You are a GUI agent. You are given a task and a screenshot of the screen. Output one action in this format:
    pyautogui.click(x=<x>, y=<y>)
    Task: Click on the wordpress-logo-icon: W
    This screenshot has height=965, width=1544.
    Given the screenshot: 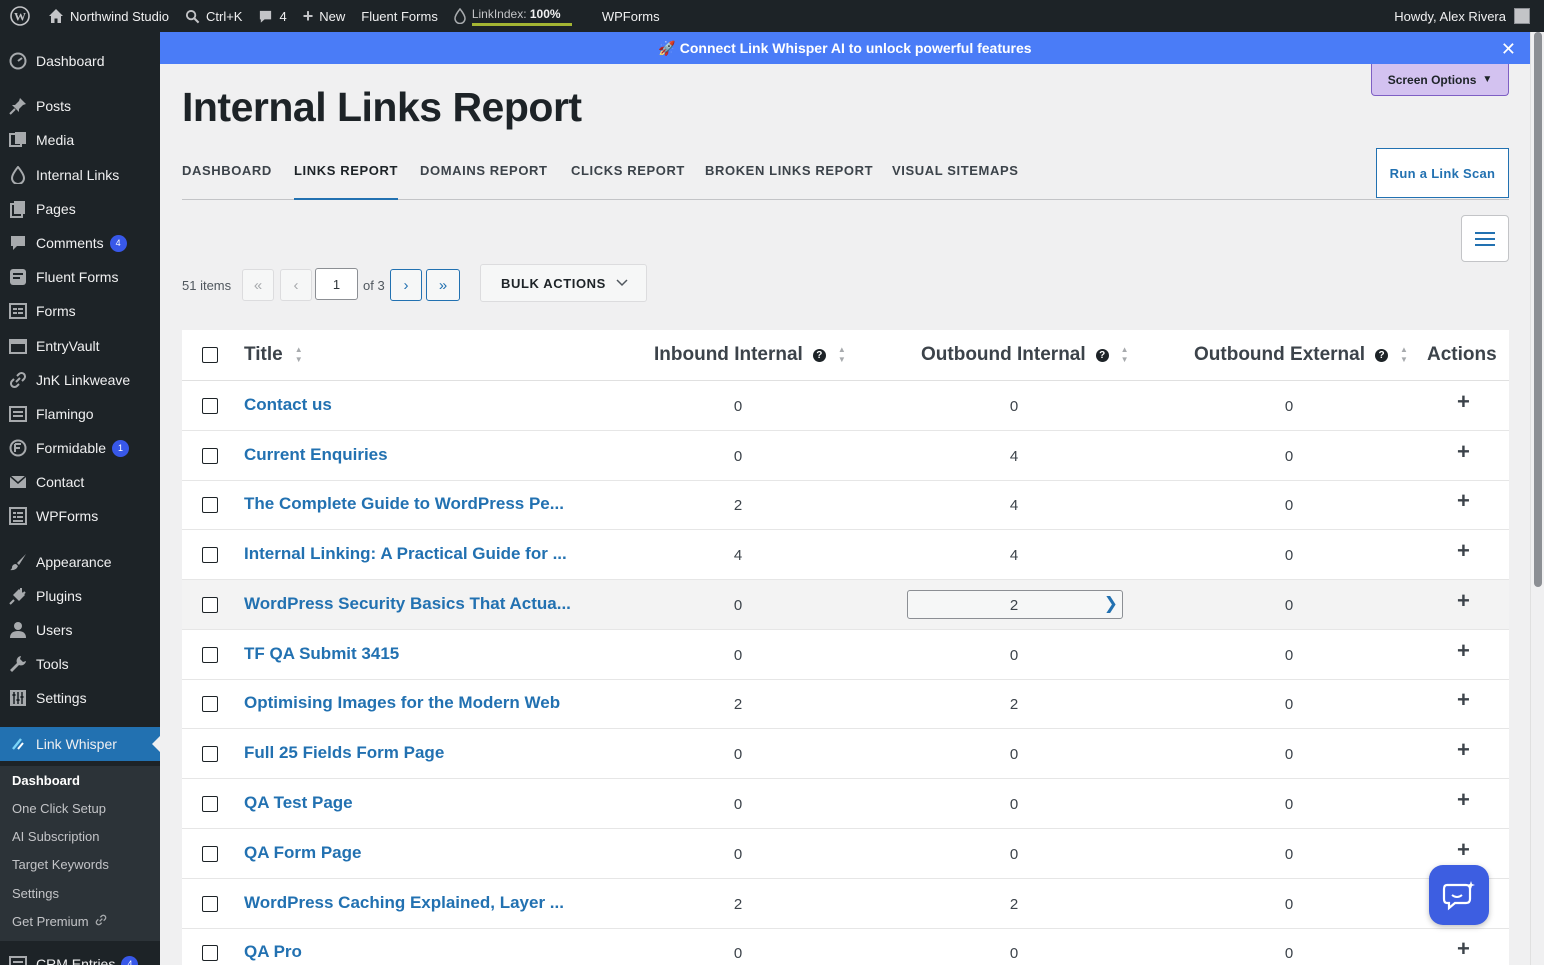 What is the action you would take?
    pyautogui.click(x=20, y=16)
    